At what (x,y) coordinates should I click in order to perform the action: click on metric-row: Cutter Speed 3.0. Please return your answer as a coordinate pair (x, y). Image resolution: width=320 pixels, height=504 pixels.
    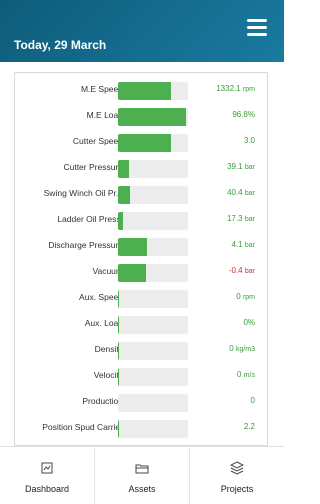
    Looking at the image, I should click on (142, 143).